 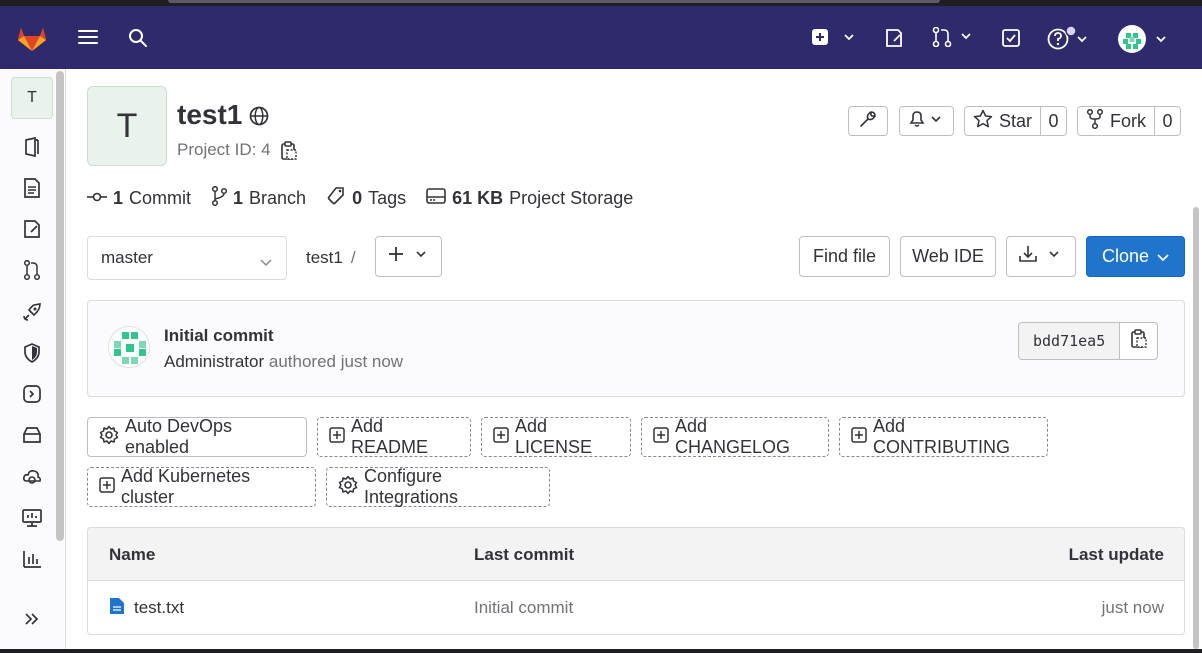 I want to click on column-header-last-commit: Last commit, so click(x=524, y=554).